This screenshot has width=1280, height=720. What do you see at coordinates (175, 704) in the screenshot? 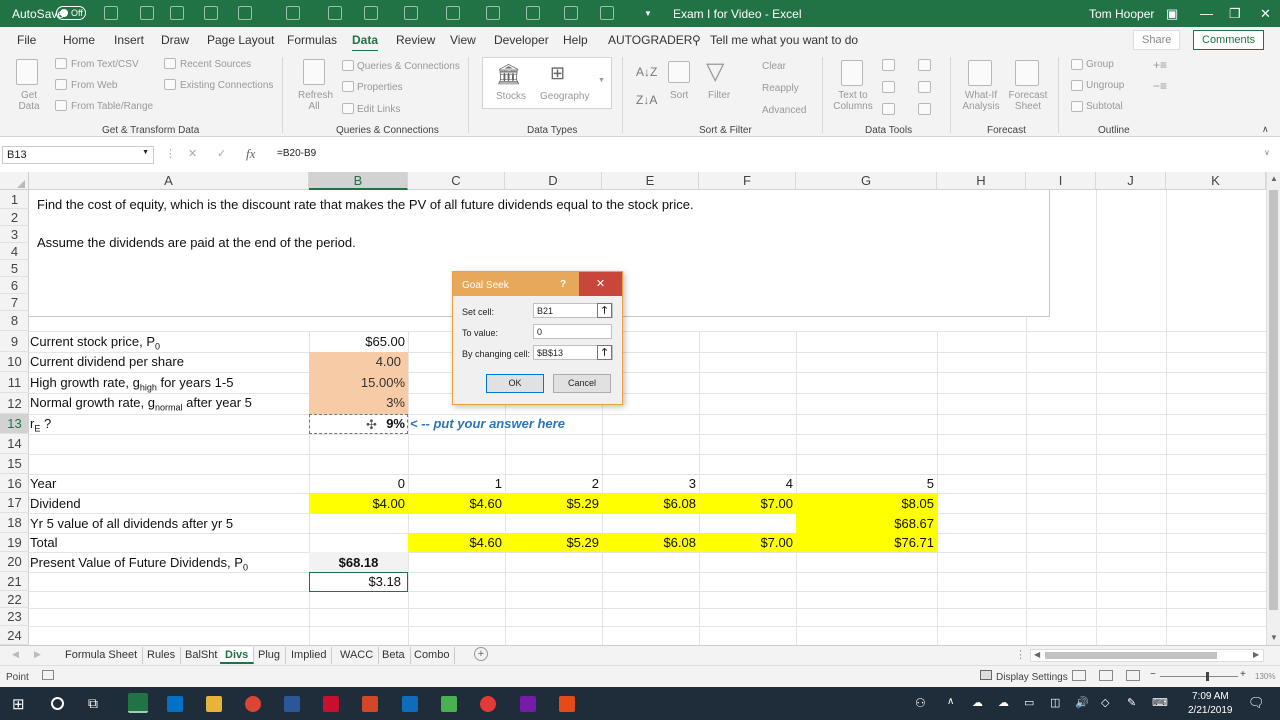
I see `outlook-taskbar-icon` at bounding box center [175, 704].